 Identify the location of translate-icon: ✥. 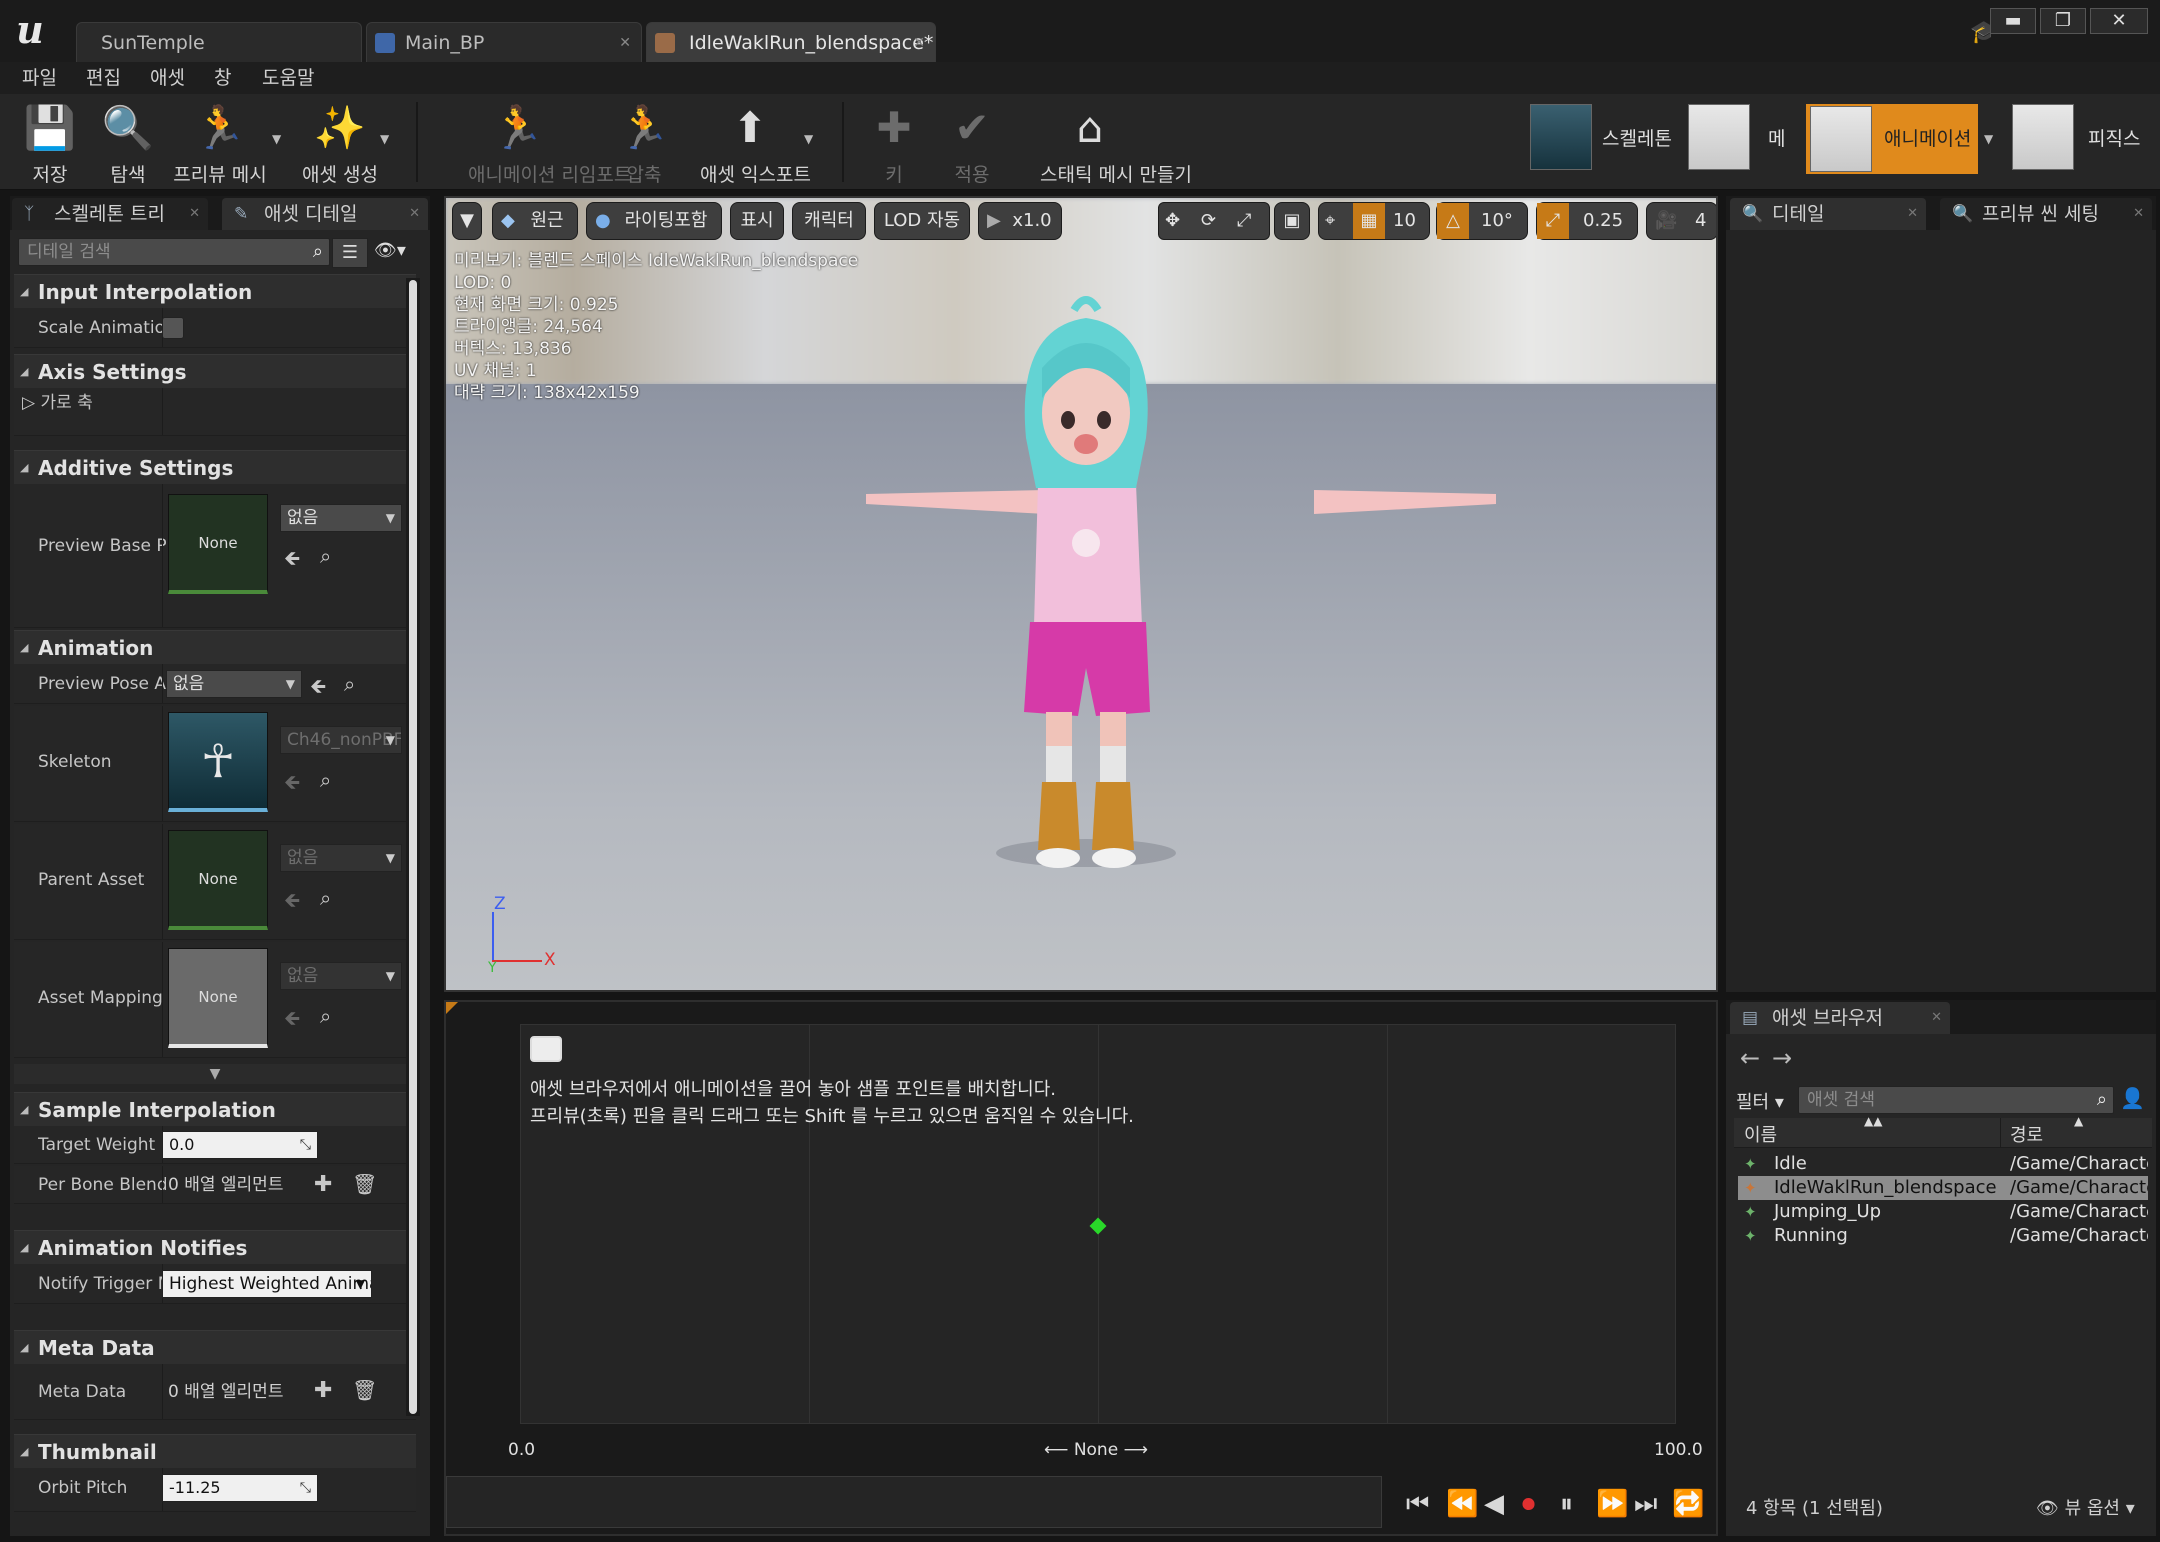
(1172, 221).